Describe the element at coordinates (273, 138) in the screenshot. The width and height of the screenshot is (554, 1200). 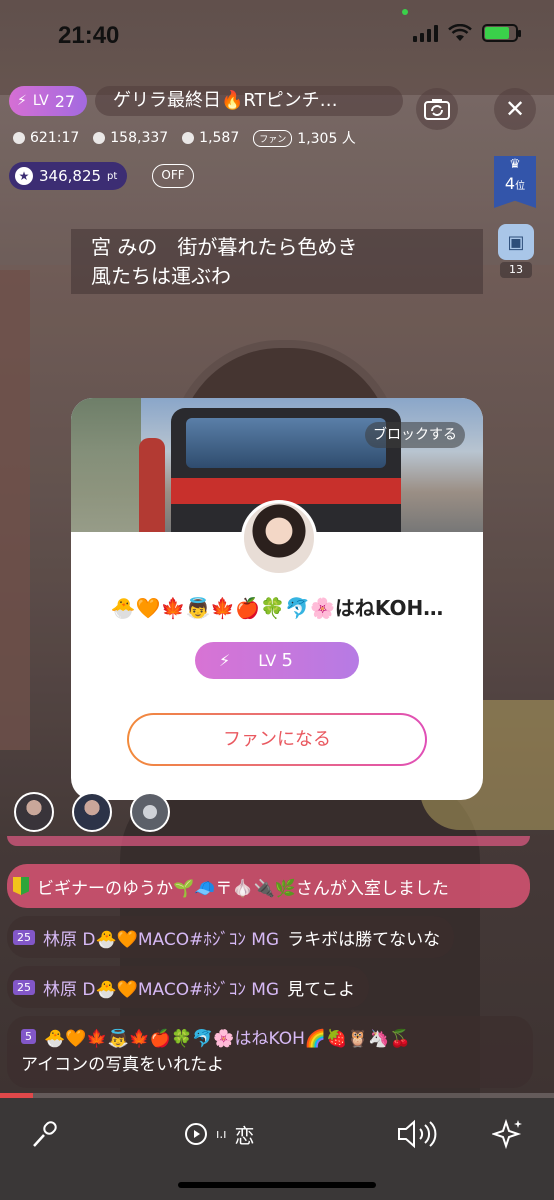
I see `fan-tag: ファン` at that location.